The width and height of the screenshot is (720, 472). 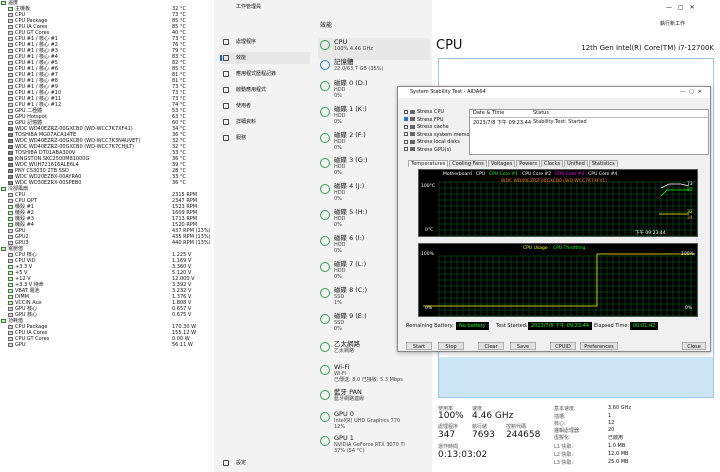 What do you see at coordinates (448, 92) in the screenshot?
I see `aida-title: System Stability Test - AIDA64` at bounding box center [448, 92].